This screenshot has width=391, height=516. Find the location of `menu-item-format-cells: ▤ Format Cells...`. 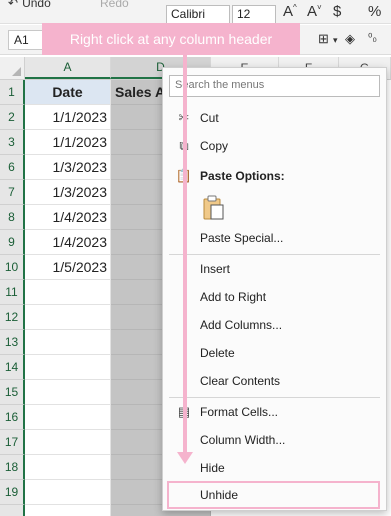

menu-item-format-cells: ▤ Format Cells... is located at coordinates (274, 412).